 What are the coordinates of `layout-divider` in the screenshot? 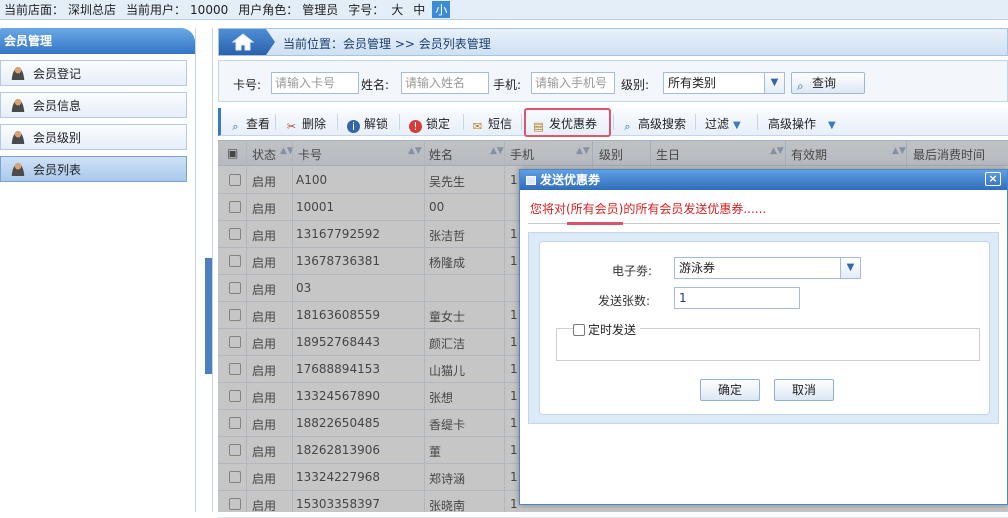 It's located at (212, 270).